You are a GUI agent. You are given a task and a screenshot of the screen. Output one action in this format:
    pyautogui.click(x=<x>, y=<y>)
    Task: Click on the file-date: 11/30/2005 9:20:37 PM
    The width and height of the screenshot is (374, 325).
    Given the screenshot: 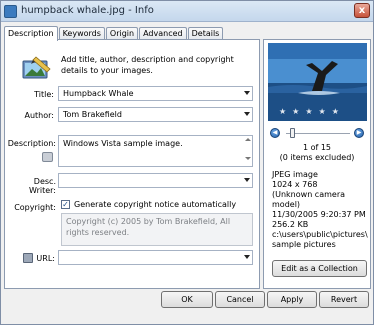 What is the action you would take?
    pyautogui.click(x=319, y=214)
    